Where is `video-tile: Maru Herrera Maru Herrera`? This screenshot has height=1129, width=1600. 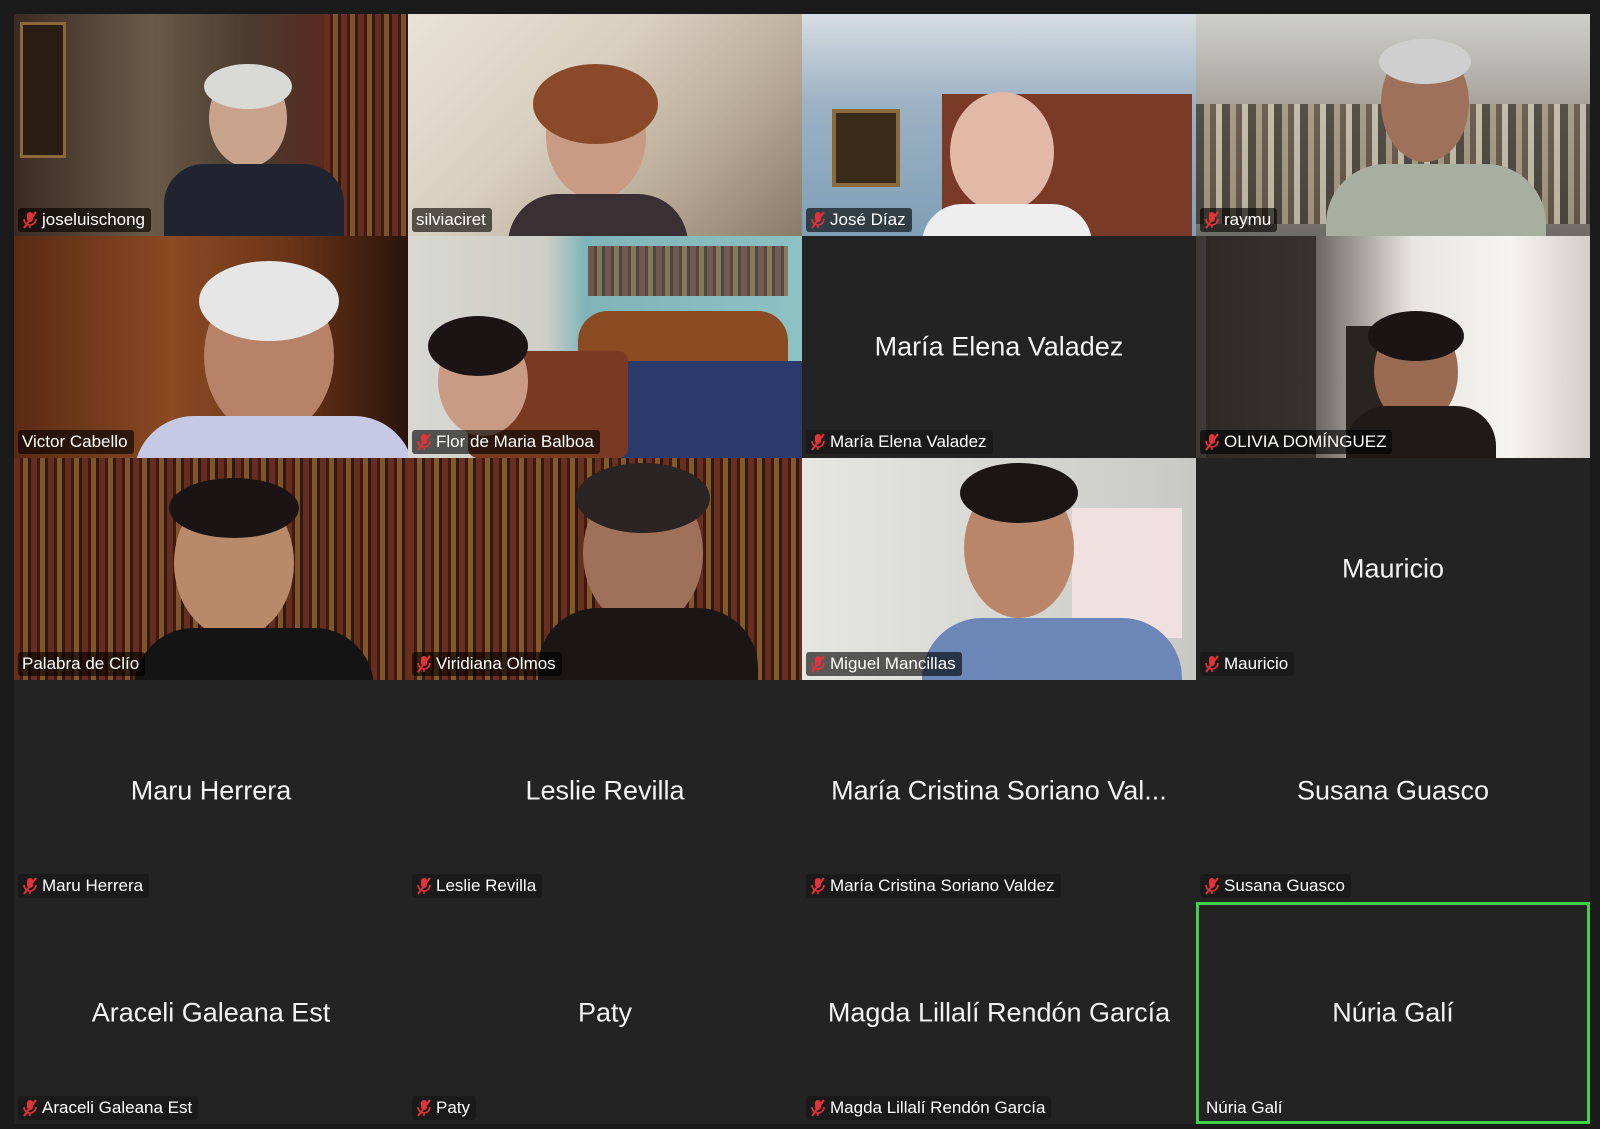
video-tile: Maru Herrera Maru Herrera is located at coordinates (211, 791).